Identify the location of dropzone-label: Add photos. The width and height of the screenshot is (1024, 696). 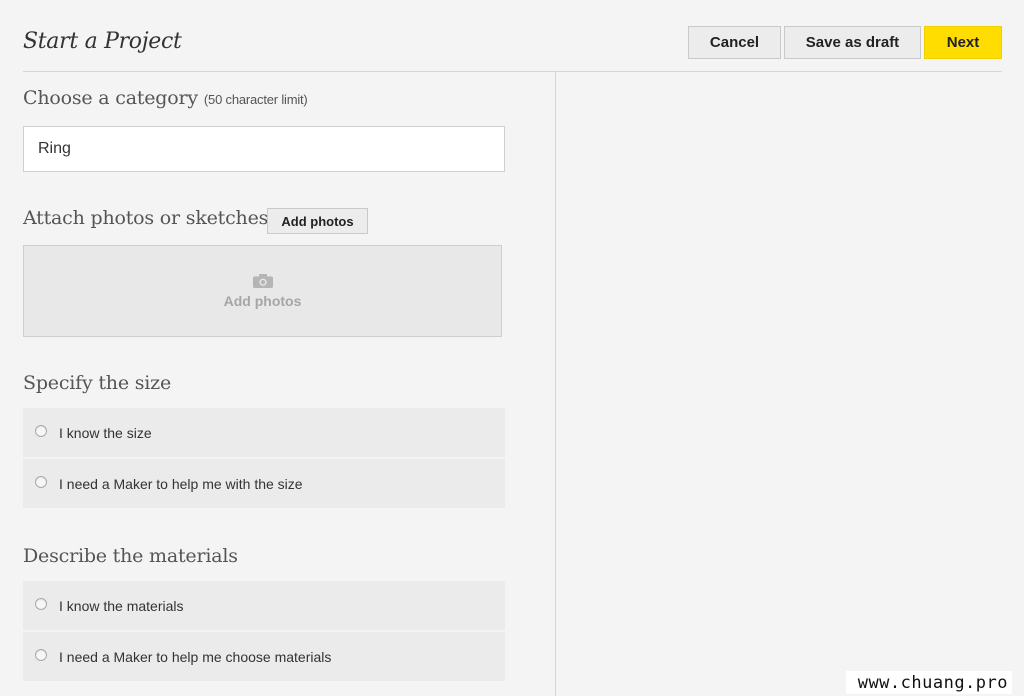
(262, 300).